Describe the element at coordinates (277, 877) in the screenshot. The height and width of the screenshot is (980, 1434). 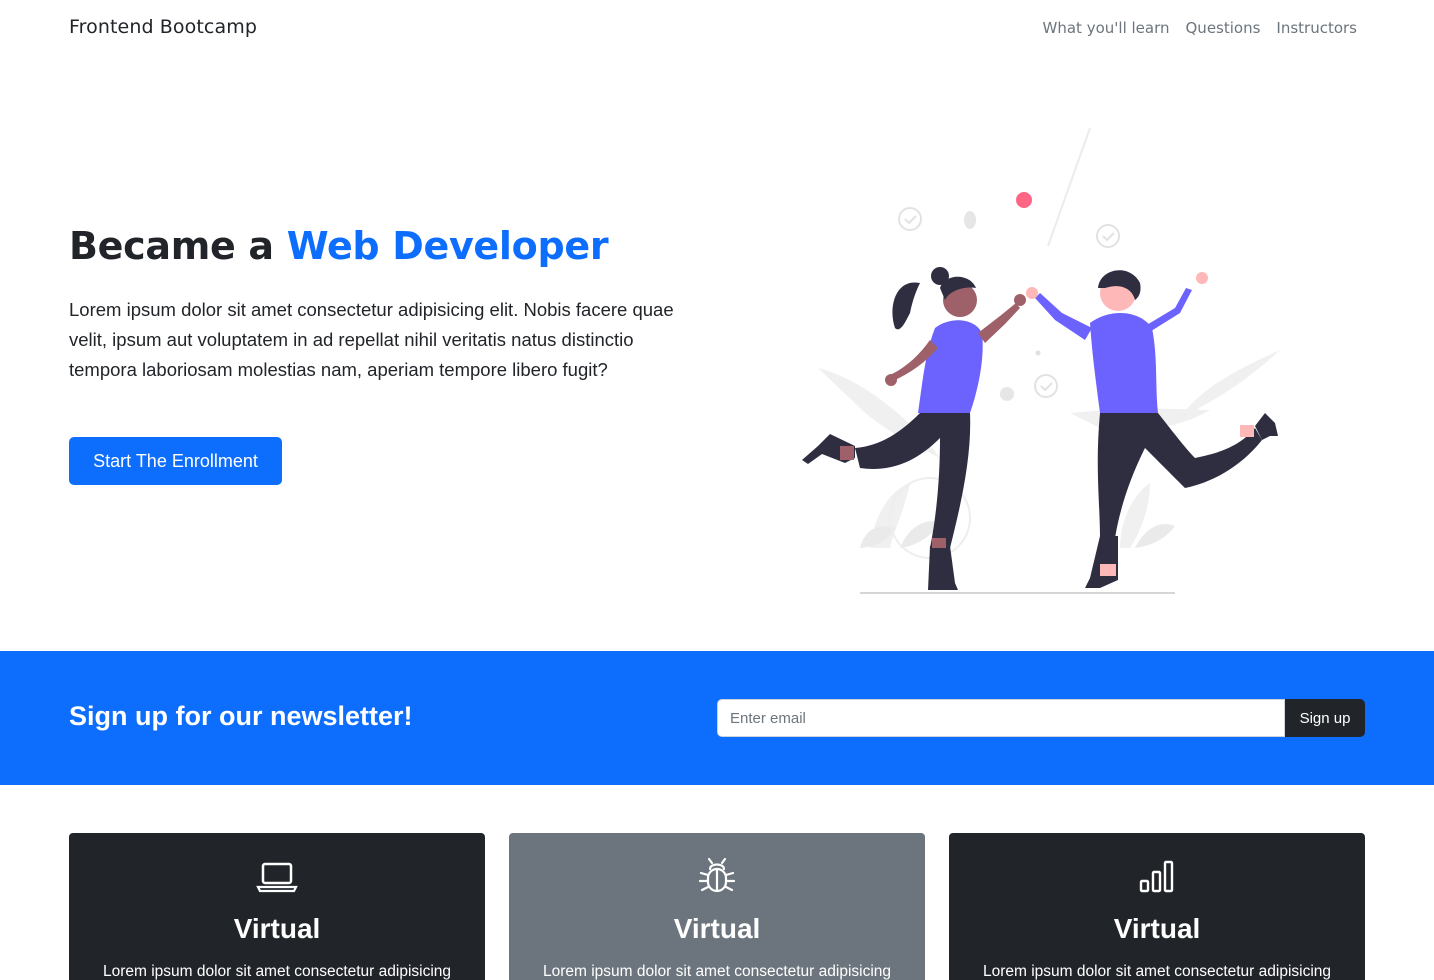
I see `laptop-icon` at that location.